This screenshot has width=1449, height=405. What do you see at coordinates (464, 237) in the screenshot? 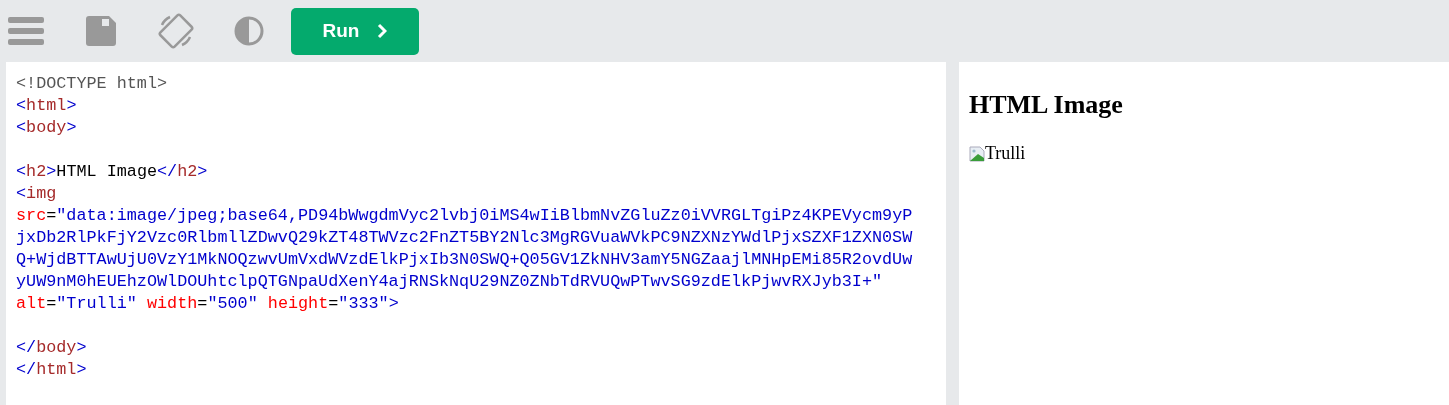
I see `code-line: jxDb2RlPkFjY2Vzc0RlbmllZDwvQ29kZT48TWVzc2FnZT5BY2Nlc3MgRGVuaWVkPC9NZXNzYWdlPjxSZXF1ZXN0SW` at bounding box center [464, 237].